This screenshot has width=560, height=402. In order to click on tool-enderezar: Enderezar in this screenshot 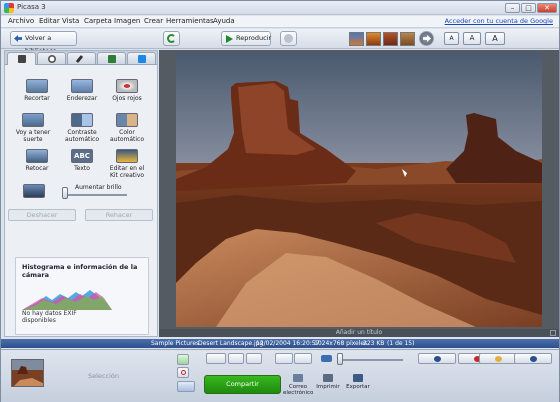, I will do `click(82, 90)`.